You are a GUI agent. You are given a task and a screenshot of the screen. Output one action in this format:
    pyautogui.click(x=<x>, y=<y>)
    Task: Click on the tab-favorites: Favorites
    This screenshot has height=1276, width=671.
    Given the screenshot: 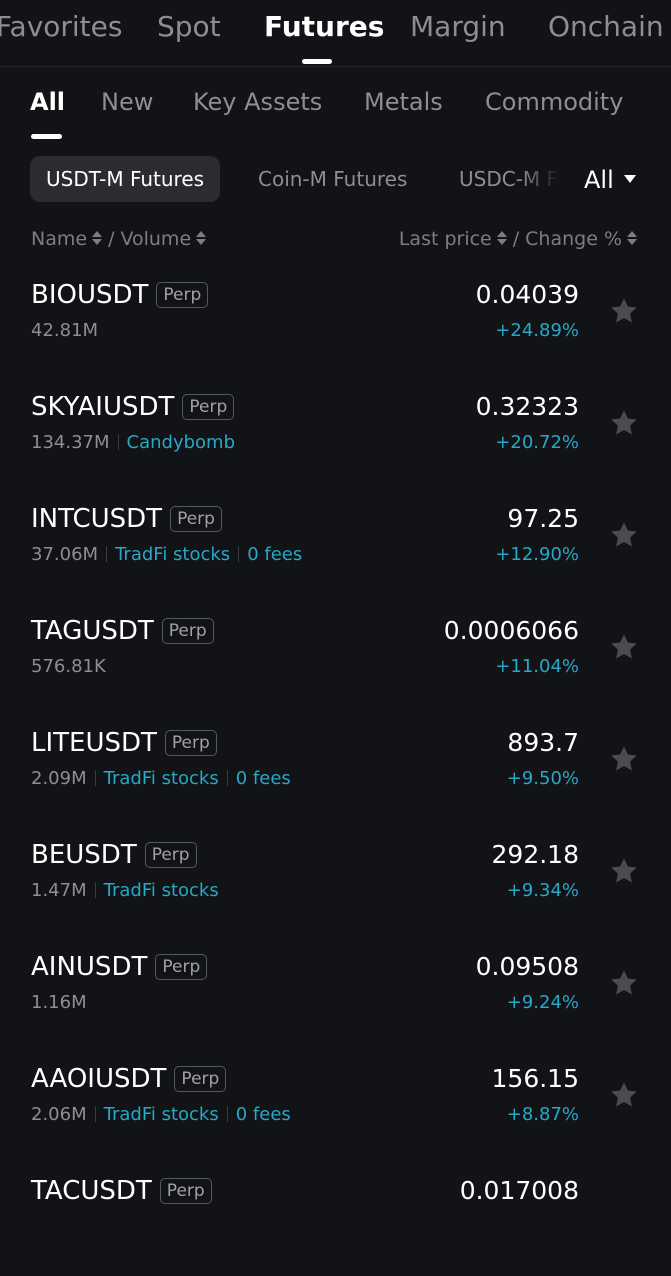 What is the action you would take?
    pyautogui.click(x=61, y=26)
    